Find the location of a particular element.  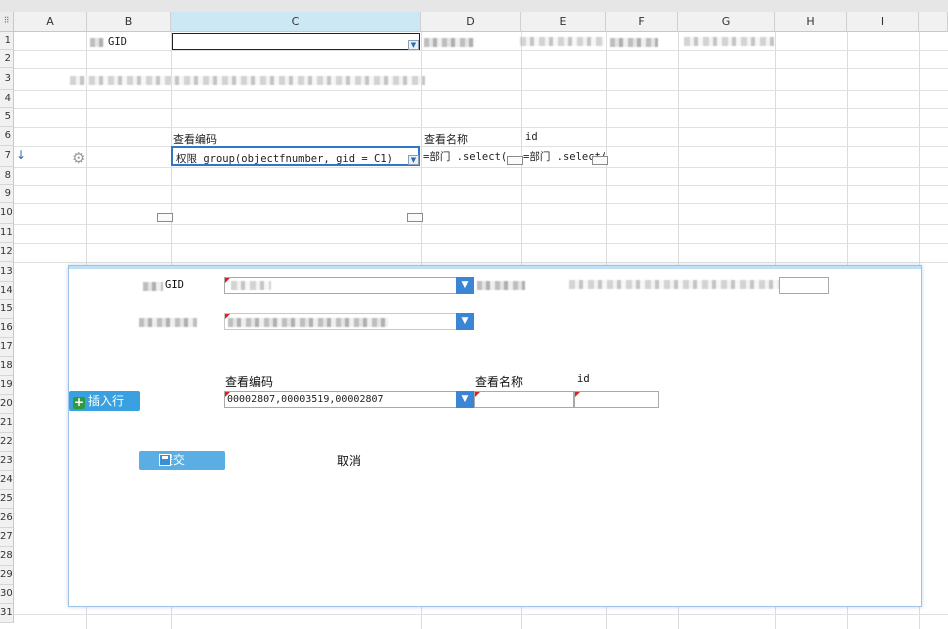

header-id: id is located at coordinates (583, 379).